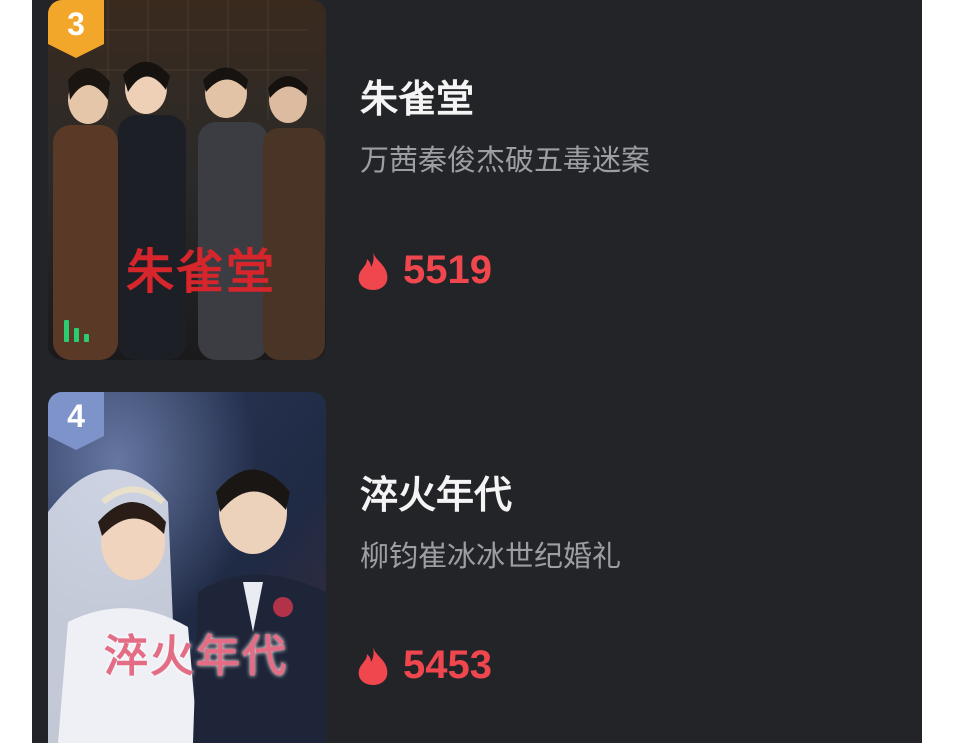 The height and width of the screenshot is (743, 960). I want to click on heat-value: 5519, so click(447, 270).